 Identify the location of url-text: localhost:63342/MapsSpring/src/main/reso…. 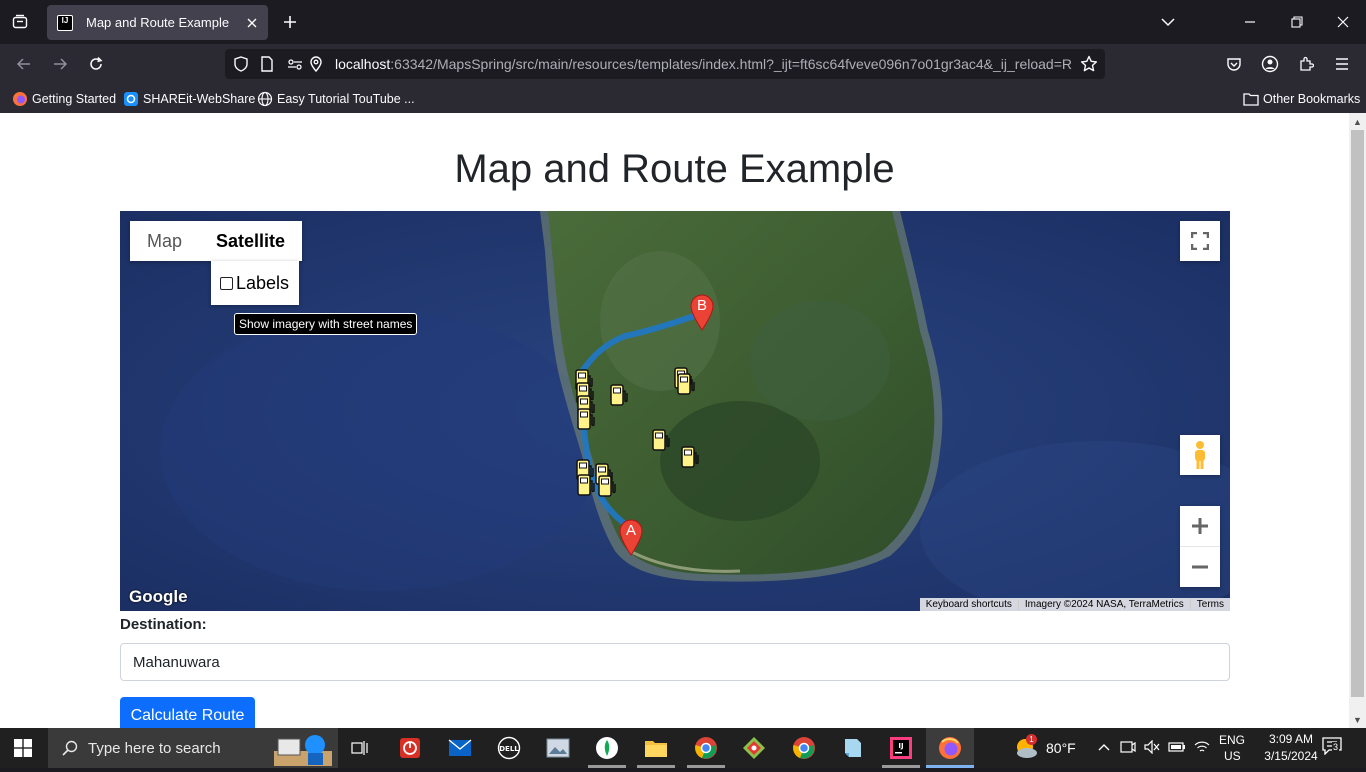
(704, 64).